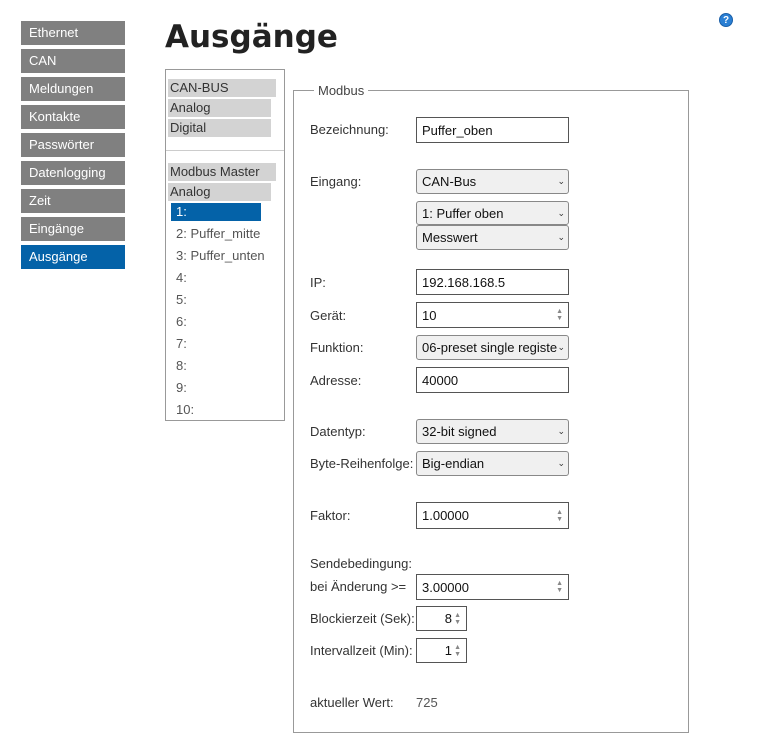 The width and height of the screenshot is (764, 733). I want to click on adresse-label: Adresse:, so click(336, 380).